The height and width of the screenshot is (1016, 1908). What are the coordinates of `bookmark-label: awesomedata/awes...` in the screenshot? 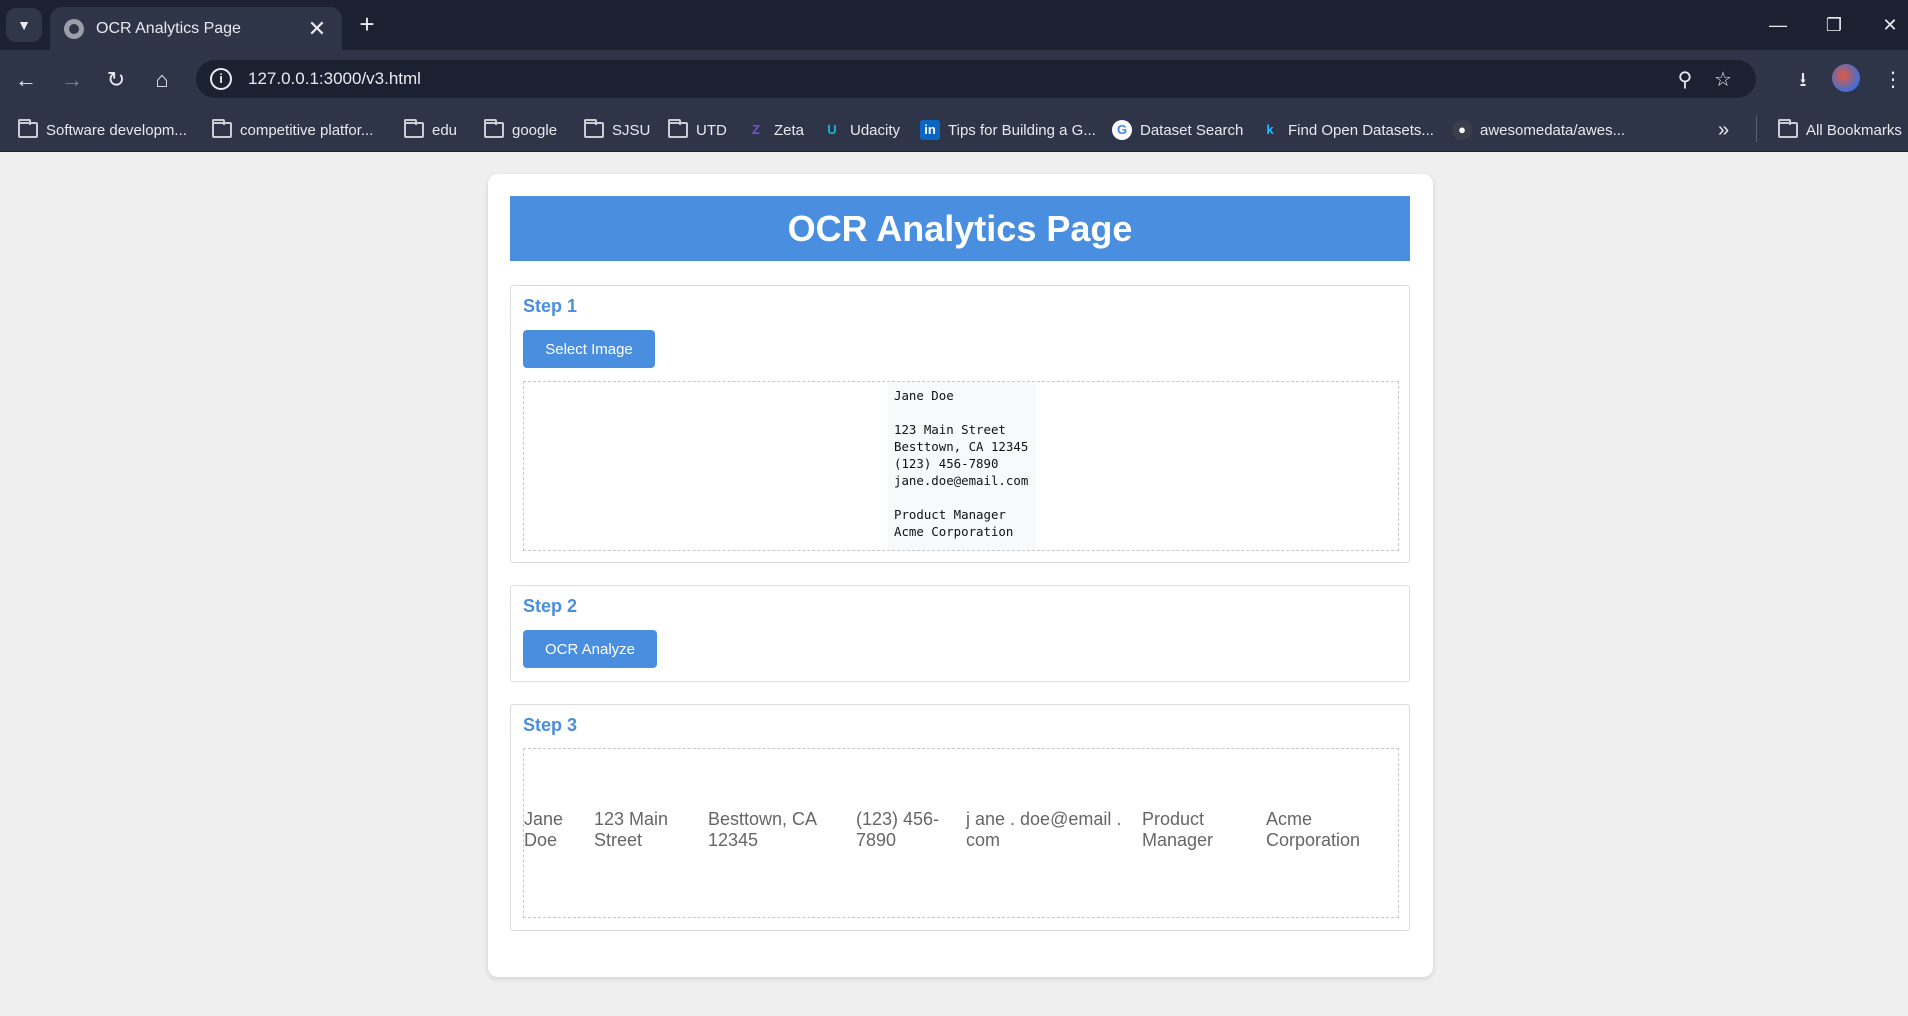 It's located at (1553, 130).